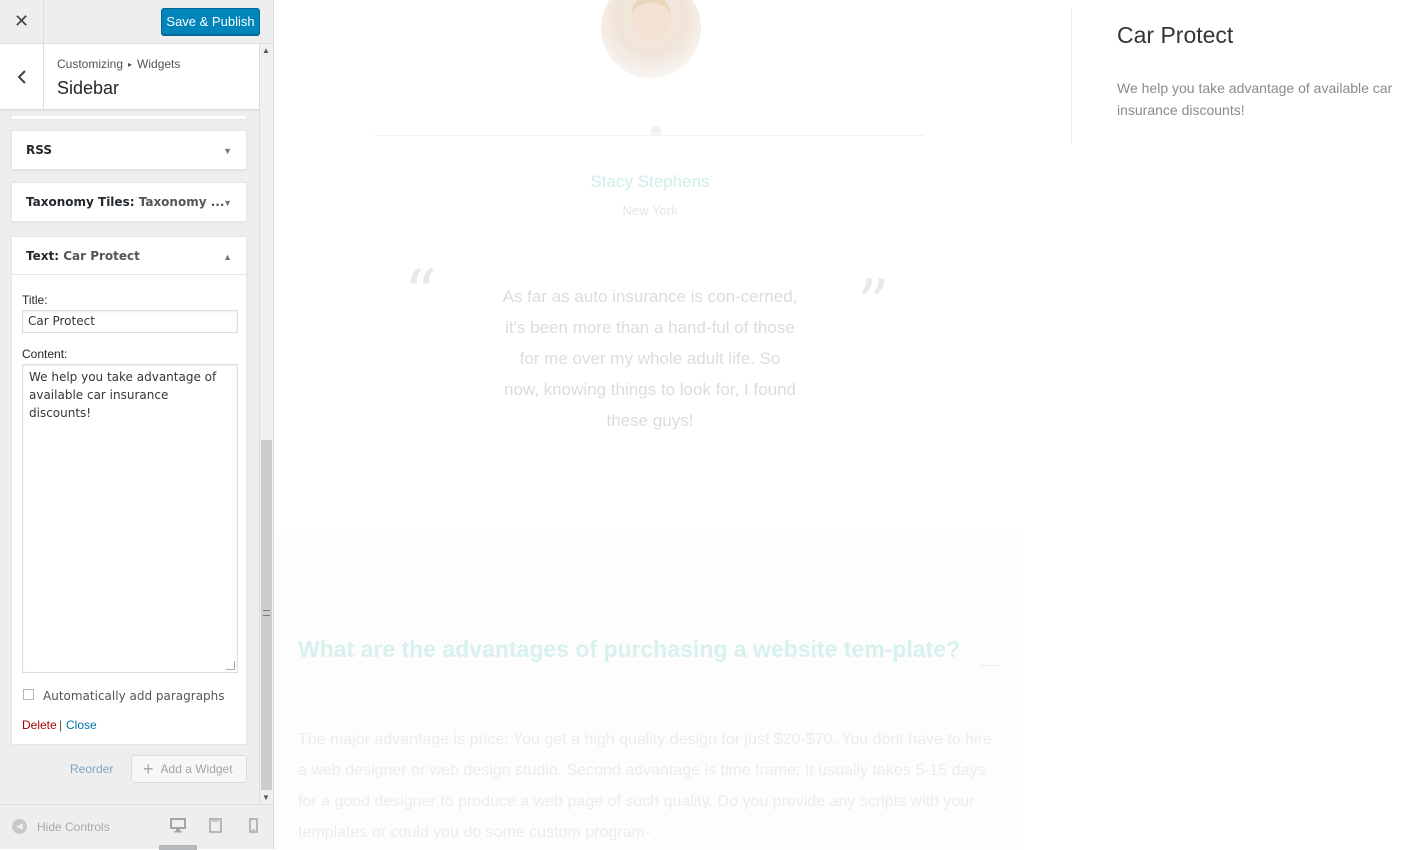 The width and height of the screenshot is (1419, 850). What do you see at coordinates (1175, 35) in the screenshot?
I see `sidebar-widget-title: Car Protect` at bounding box center [1175, 35].